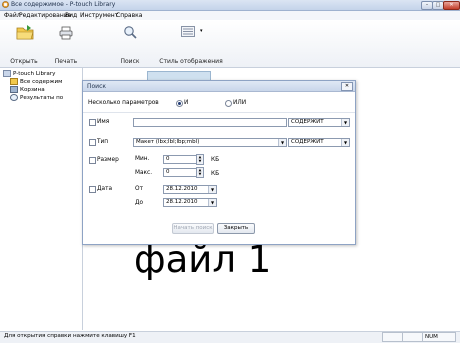 This screenshot has height=343, width=460. Describe the element at coordinates (139, 203) in the screenshot. I see `to-label: До` at that location.